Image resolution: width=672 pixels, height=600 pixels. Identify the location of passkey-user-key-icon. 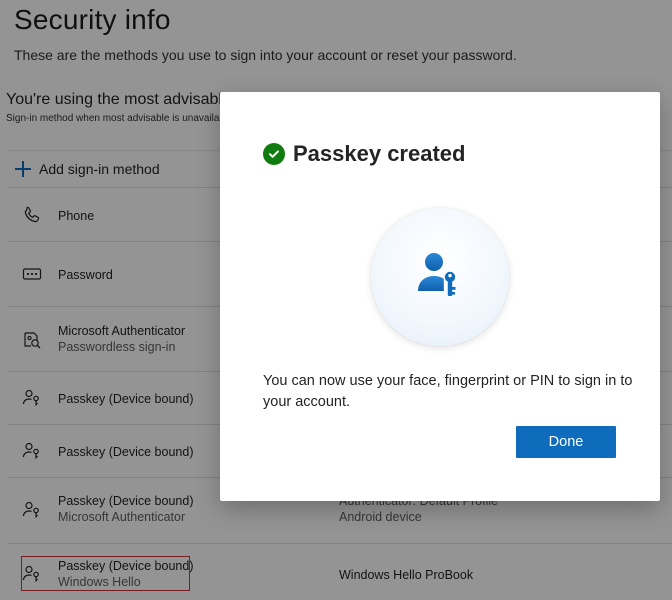
(440, 277).